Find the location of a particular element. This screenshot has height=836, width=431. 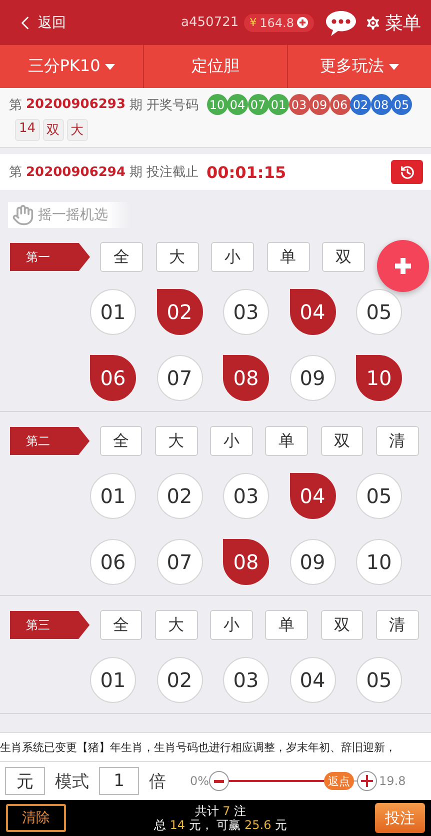

position-label: 第一 is located at coordinates (50, 257).